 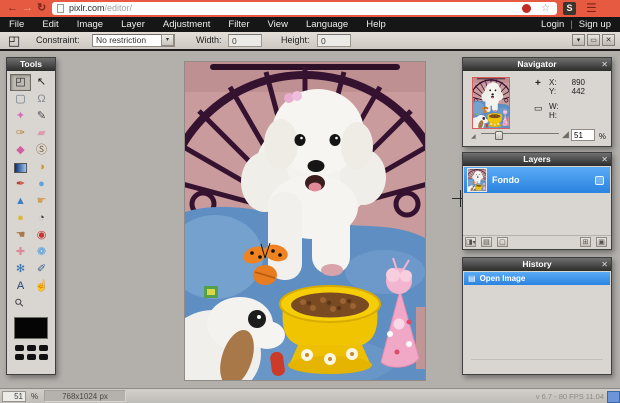 What do you see at coordinates (538, 83) in the screenshot?
I see `pointer-crosshair-icon: +` at bounding box center [538, 83].